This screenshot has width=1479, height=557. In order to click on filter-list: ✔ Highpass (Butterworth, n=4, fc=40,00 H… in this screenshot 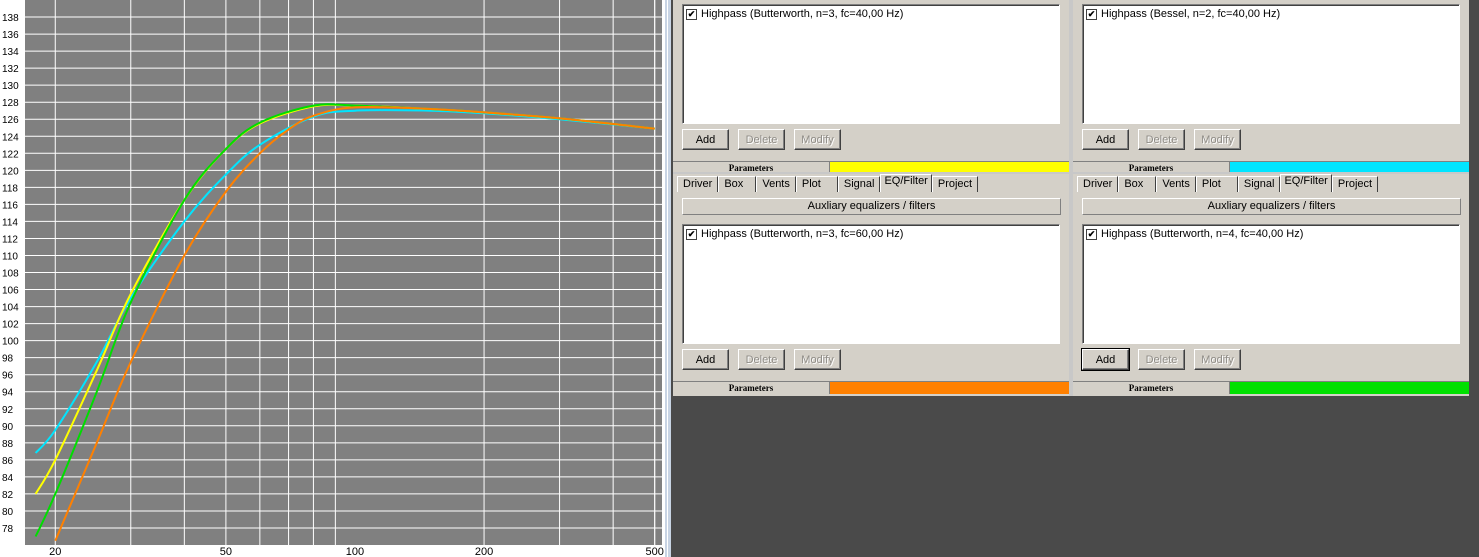, I will do `click(1271, 284)`.